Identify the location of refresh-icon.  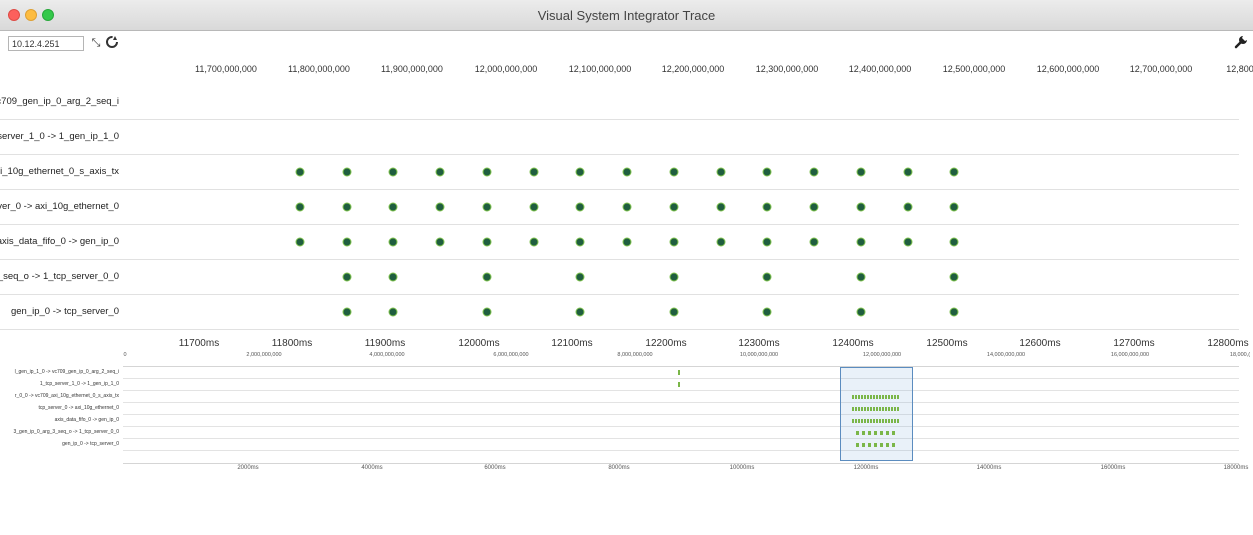
(112, 43).